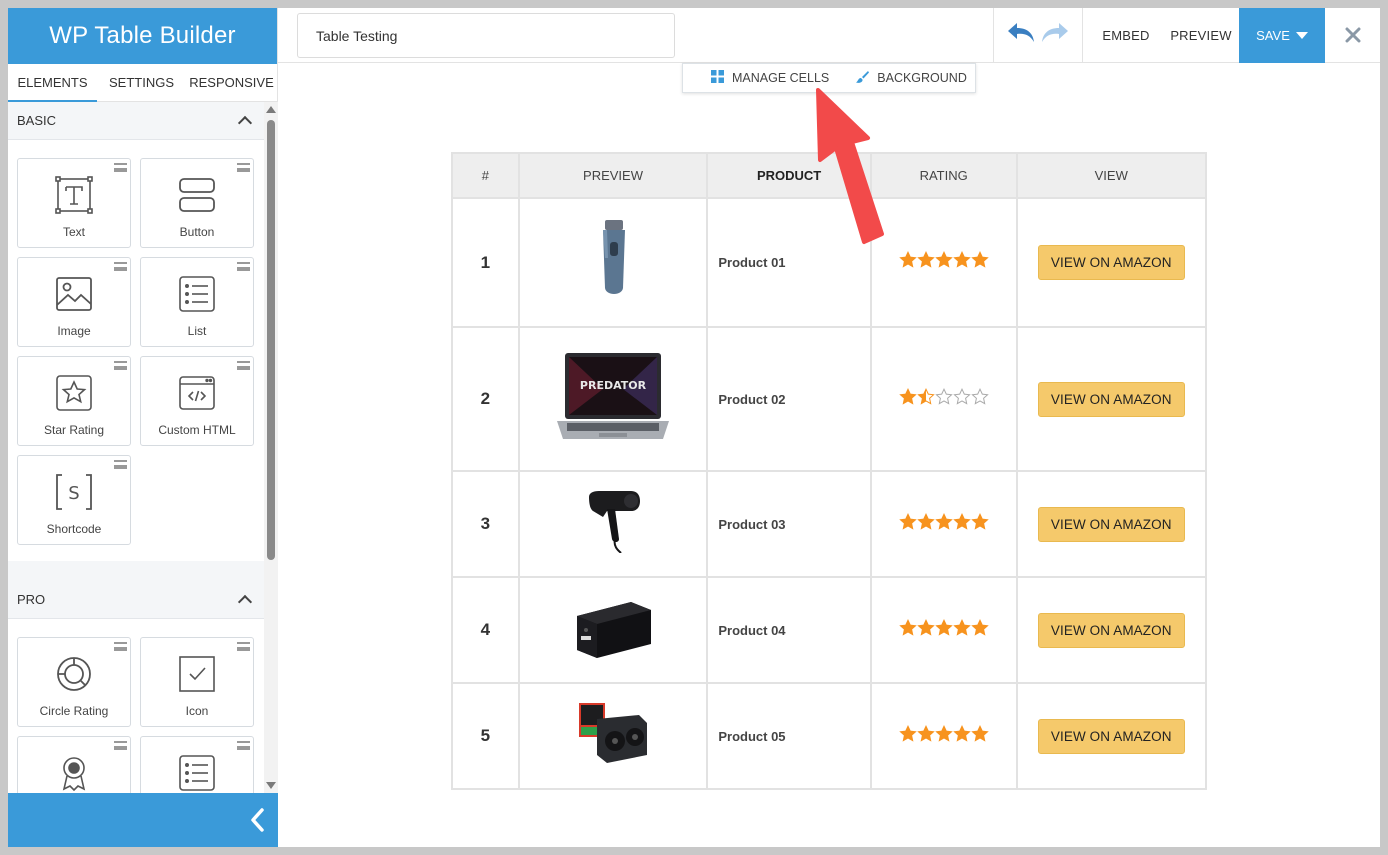  Describe the element at coordinates (271, 785) in the screenshot. I see `scroll-down-icon` at that location.